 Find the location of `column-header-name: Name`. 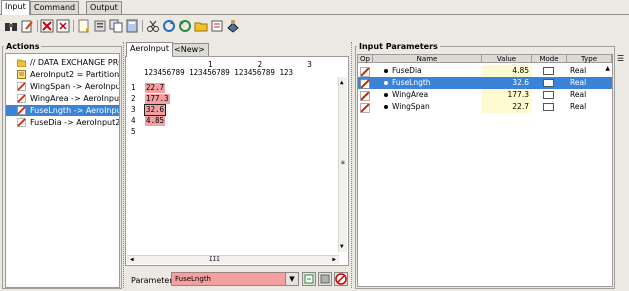

column-header-name: Name is located at coordinates (427, 59).